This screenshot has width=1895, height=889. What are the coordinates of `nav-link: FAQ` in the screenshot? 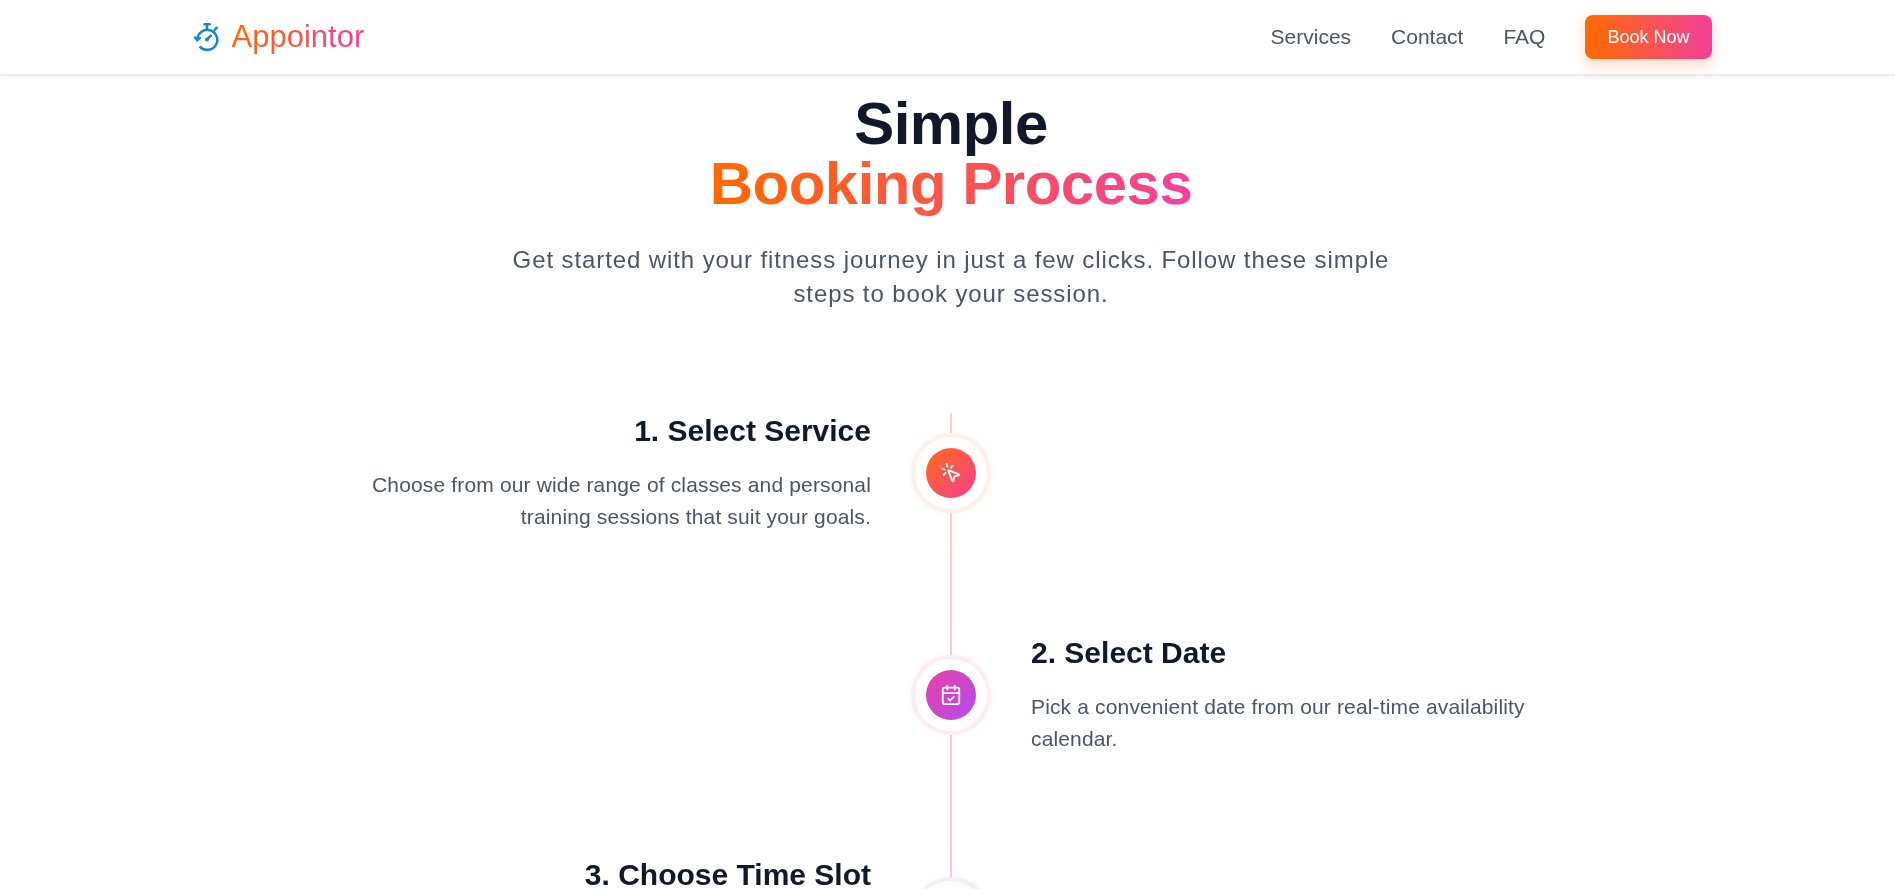 It's located at (1524, 37).